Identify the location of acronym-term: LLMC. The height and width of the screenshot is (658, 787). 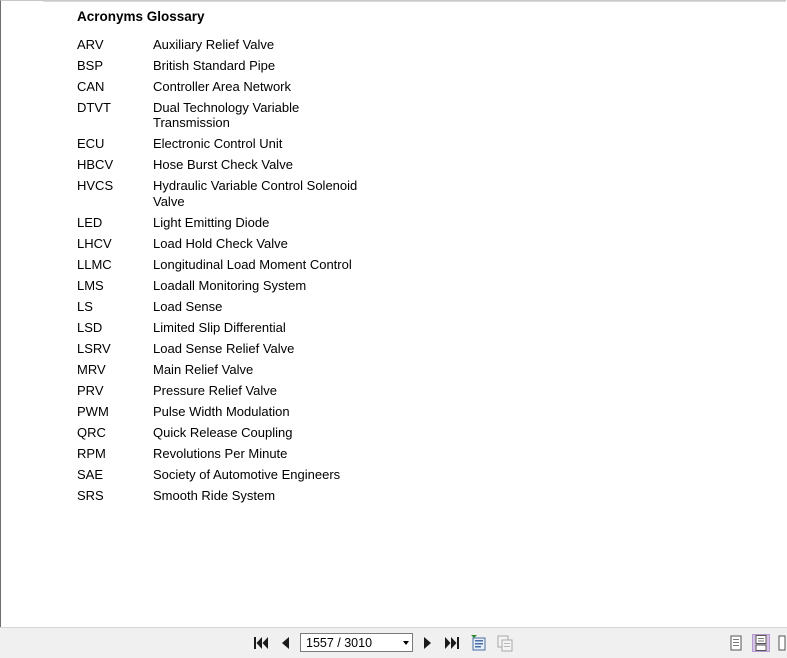
(94, 264).